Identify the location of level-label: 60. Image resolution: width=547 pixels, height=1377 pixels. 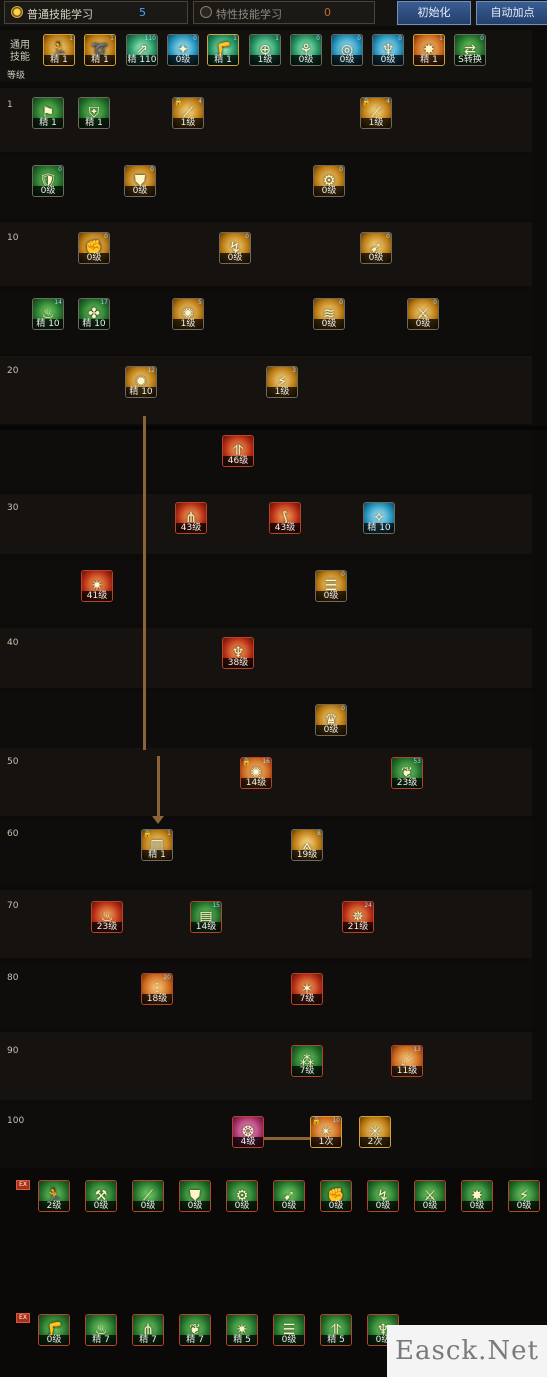
(13, 834).